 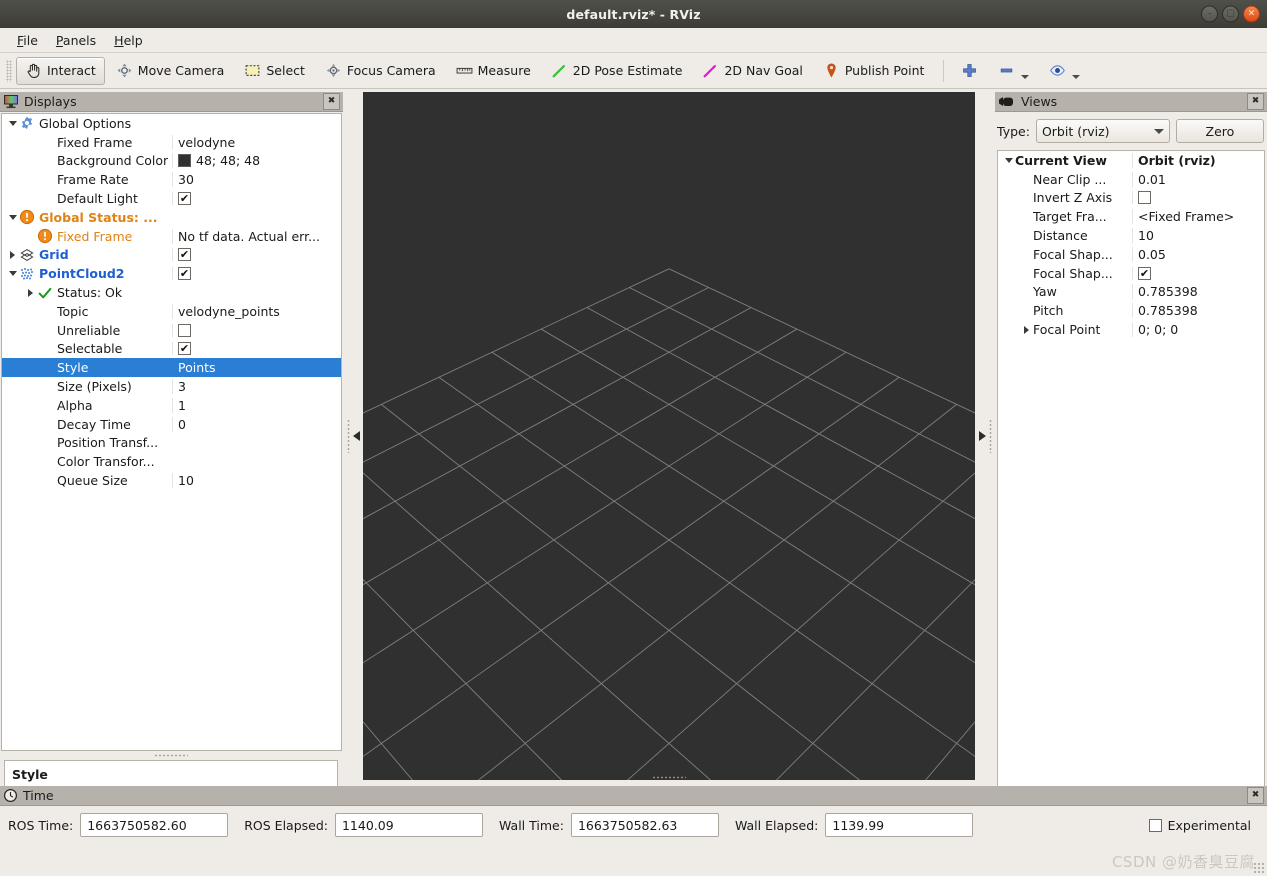 What do you see at coordinates (256, 161) in the screenshot?
I see `displays-row-value-cell: 48; 48; 48` at bounding box center [256, 161].